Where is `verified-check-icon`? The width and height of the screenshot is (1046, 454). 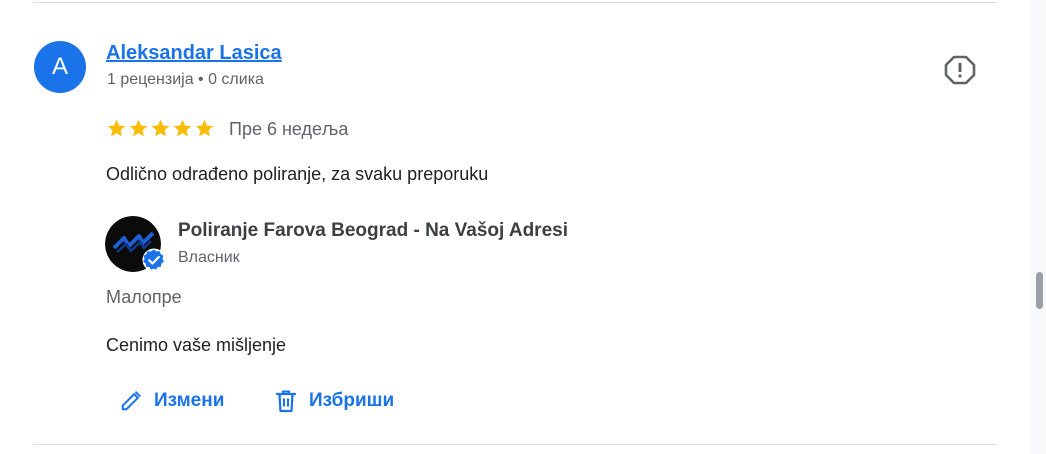
verified-check-icon is located at coordinates (154, 260).